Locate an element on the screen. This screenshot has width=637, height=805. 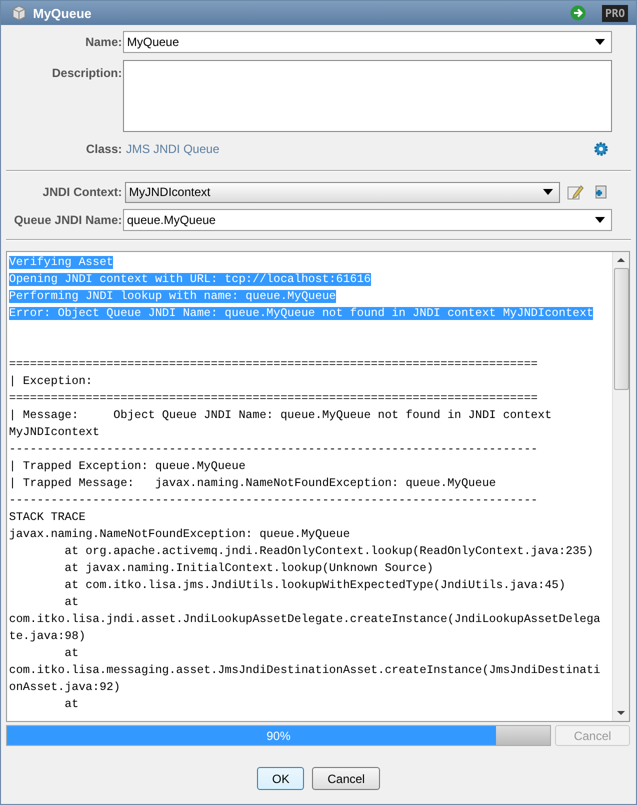
field-label: Queue JNDI Name: is located at coordinates (67, 220).